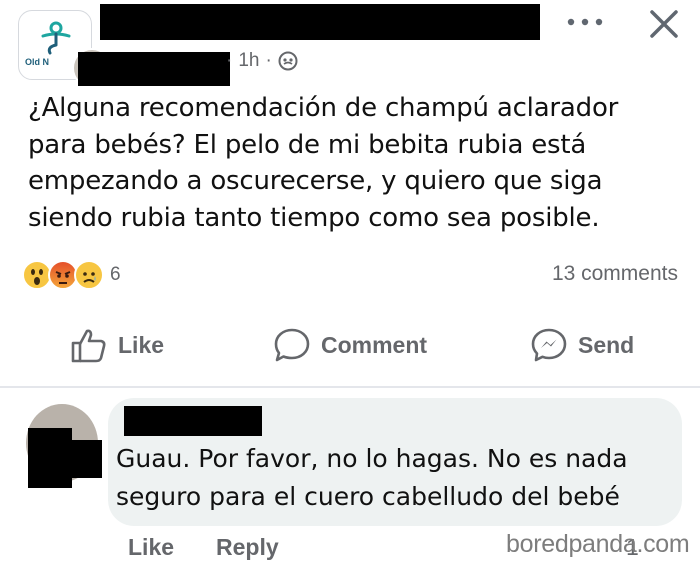 This screenshot has height=567, width=700. I want to click on messenger-icon, so click(549, 345).